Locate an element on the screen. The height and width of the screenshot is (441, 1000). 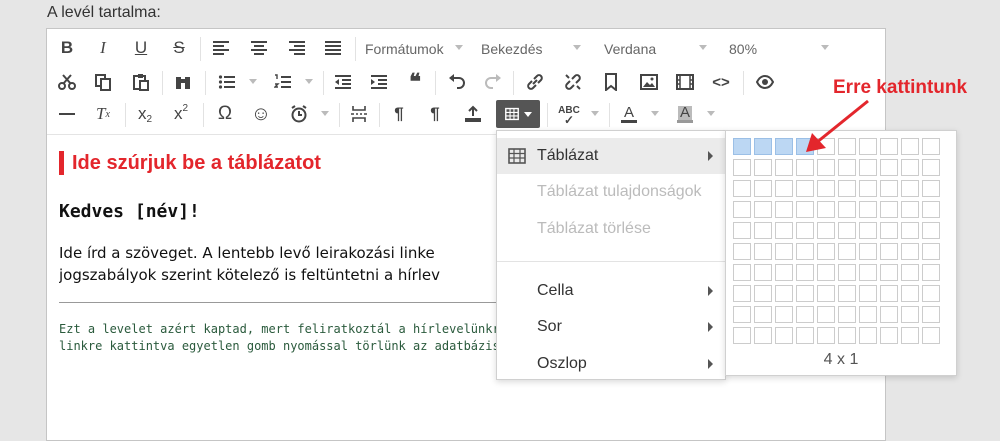
special-character-icon: Ω is located at coordinates (225, 114).